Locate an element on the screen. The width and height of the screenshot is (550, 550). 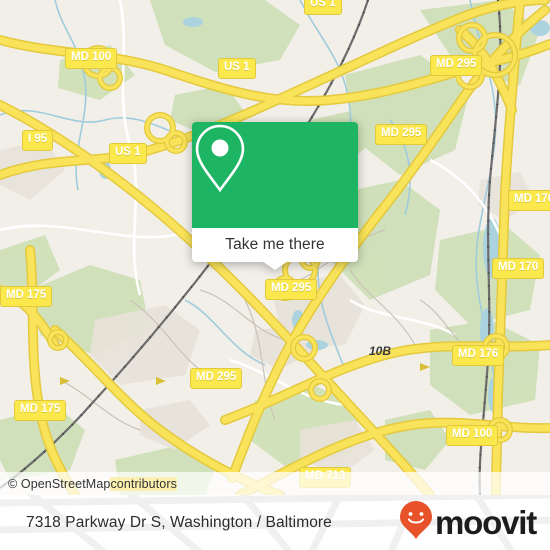
attribution-contributors-link: contributors is located at coordinates (143, 483).